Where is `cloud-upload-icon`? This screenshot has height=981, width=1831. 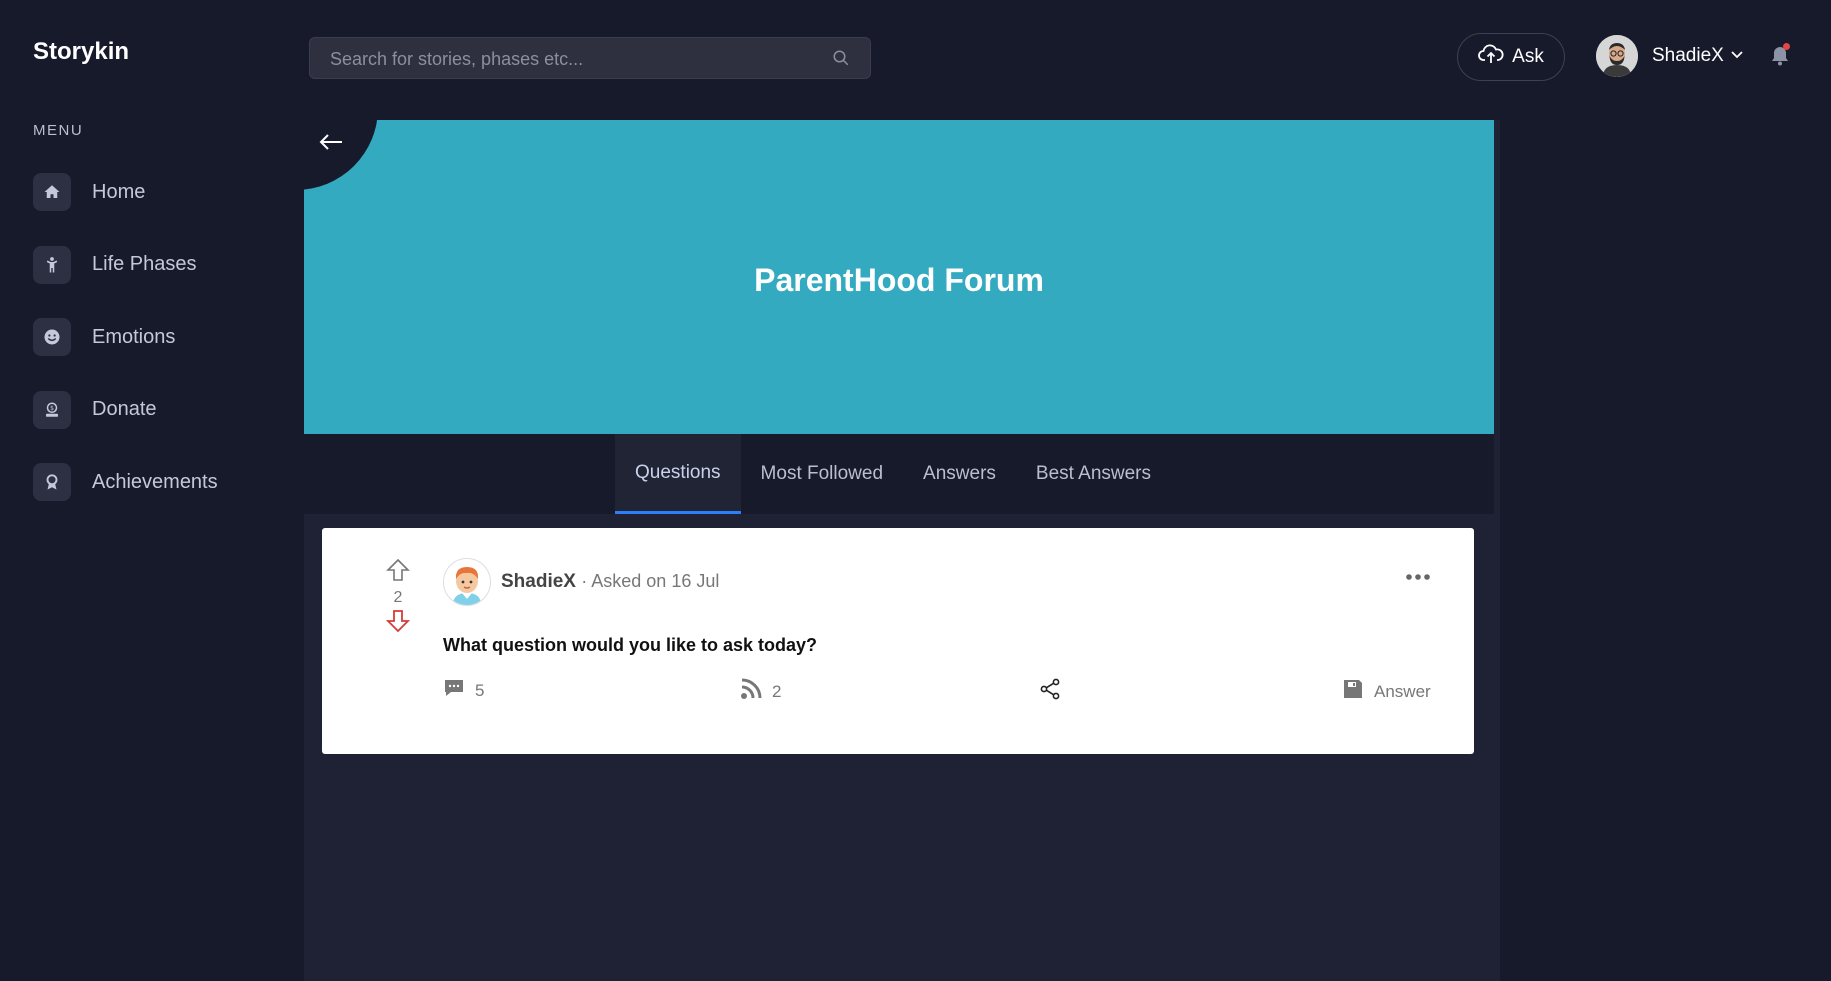 cloud-upload-icon is located at coordinates (1491, 57).